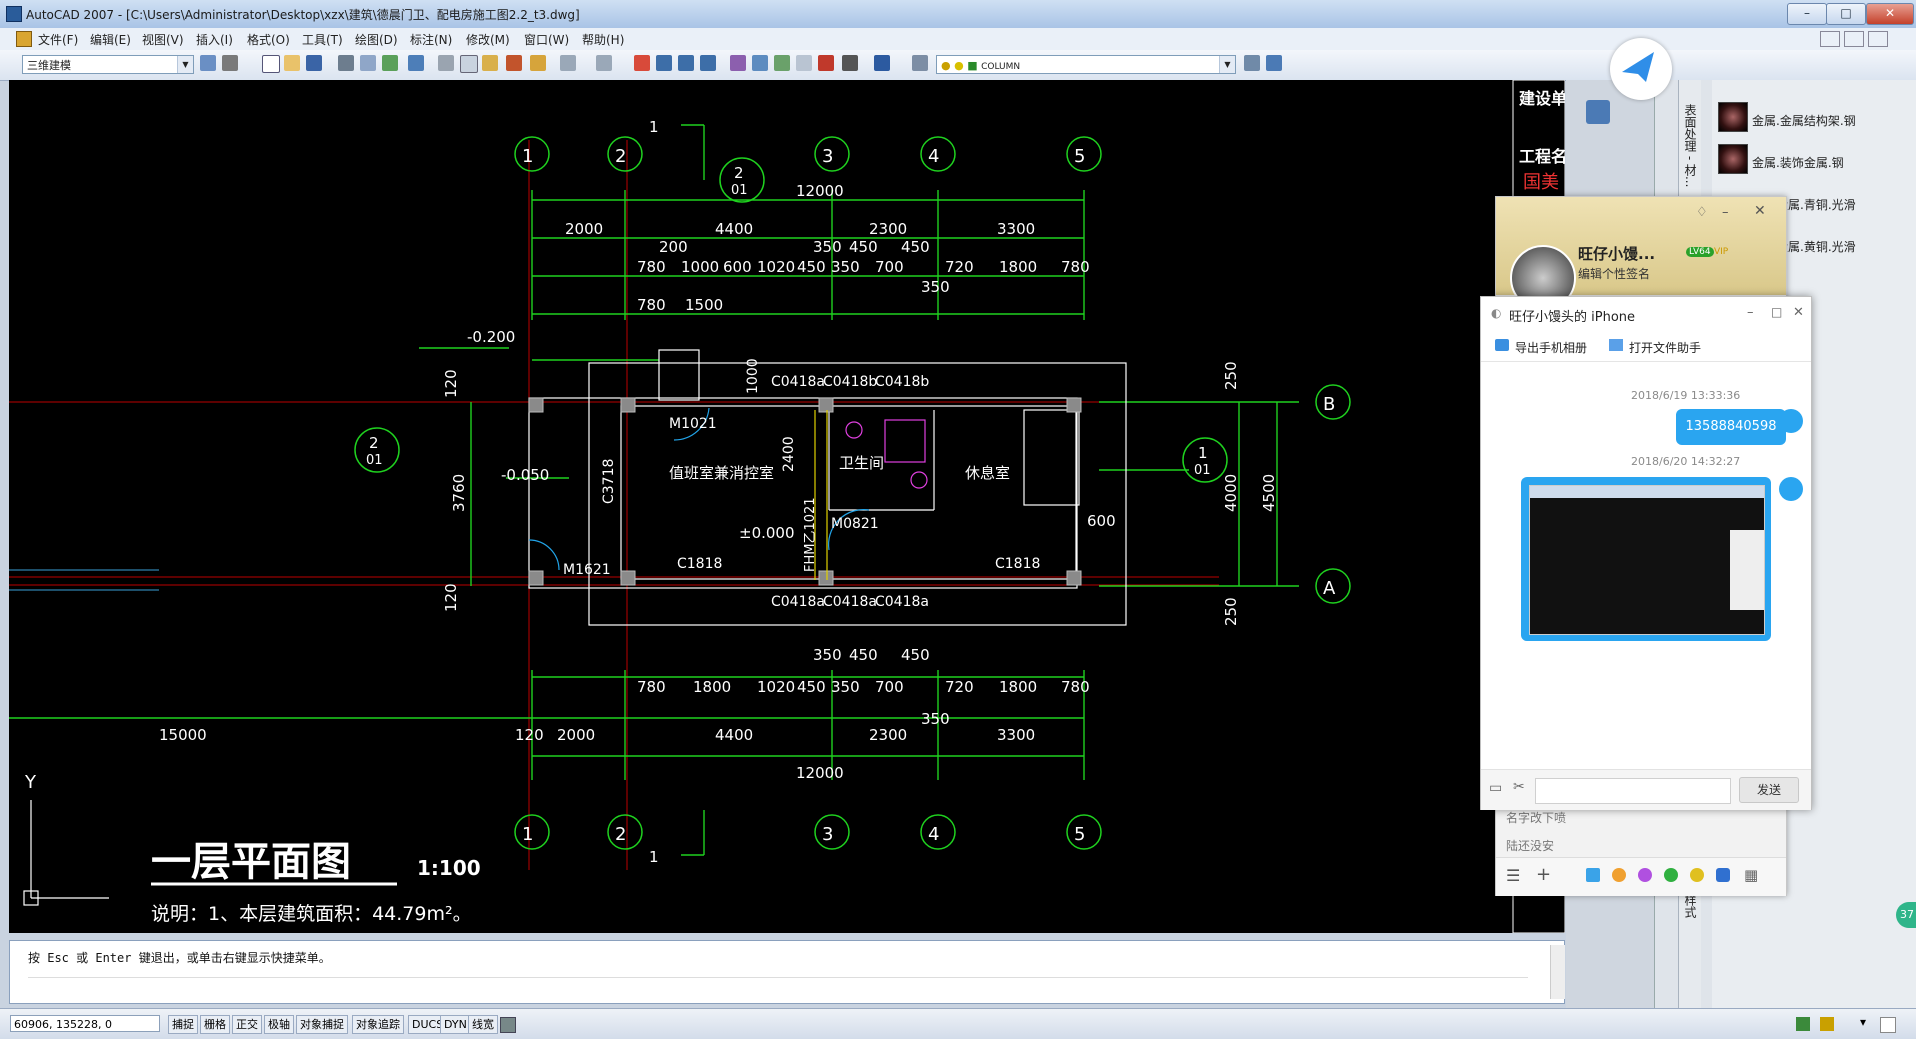  I want to click on send-button: 发送, so click(1769, 790).